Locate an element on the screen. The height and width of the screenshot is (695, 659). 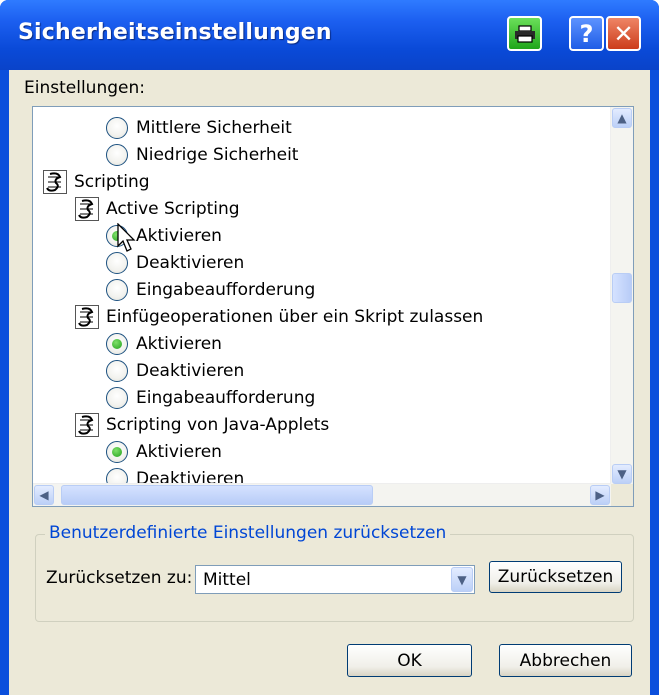
chevron-up-icon: ▲ is located at coordinates (622, 118).